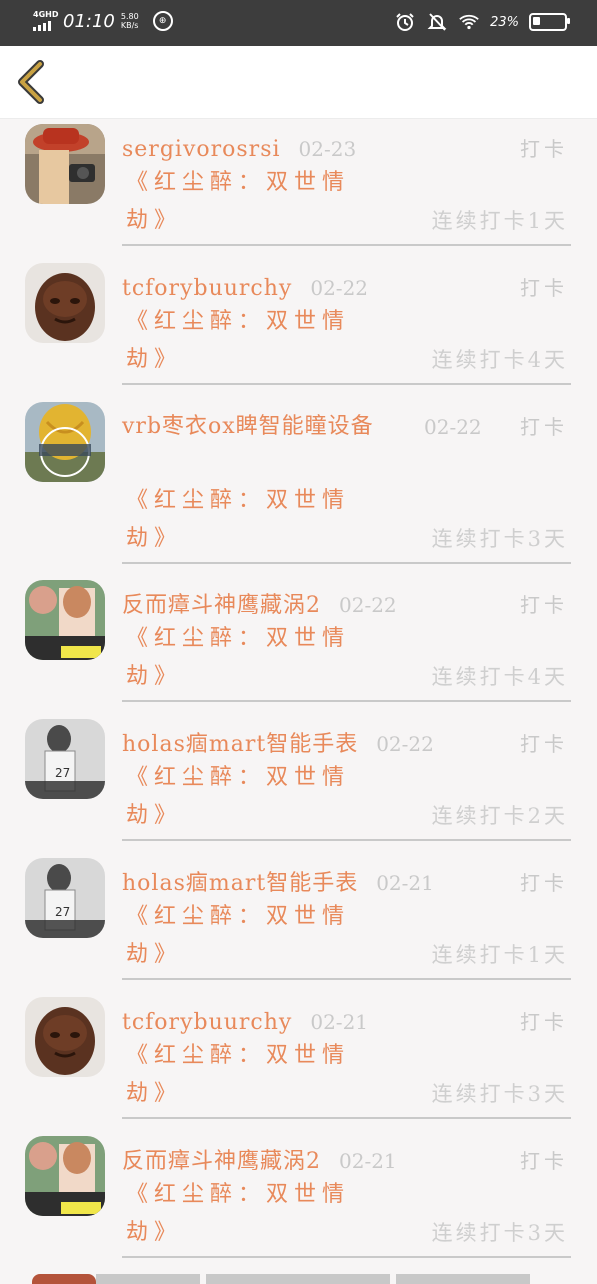 The width and height of the screenshot is (597, 1284). Describe the element at coordinates (469, 22) in the screenshot. I see `wifi-icon` at that location.